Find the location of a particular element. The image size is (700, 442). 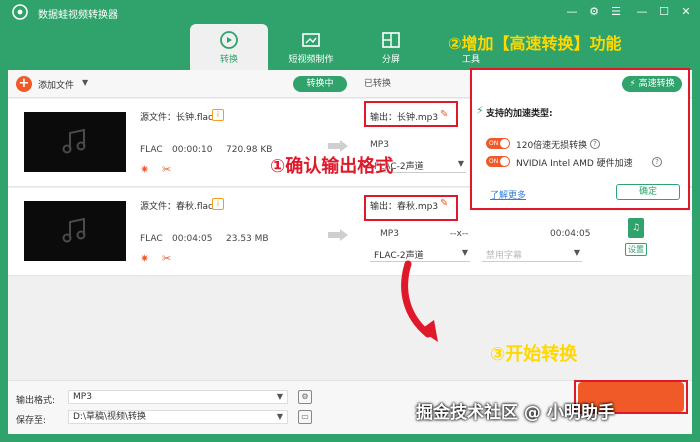

source-duration: 00:04:05 is located at coordinates (192, 239).